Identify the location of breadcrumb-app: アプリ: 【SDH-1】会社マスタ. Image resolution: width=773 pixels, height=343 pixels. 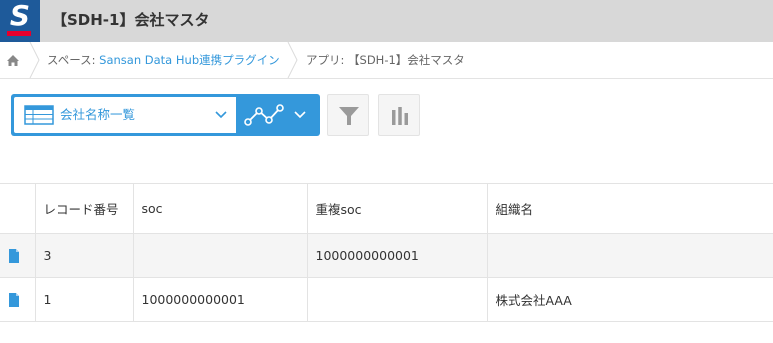
(385, 60).